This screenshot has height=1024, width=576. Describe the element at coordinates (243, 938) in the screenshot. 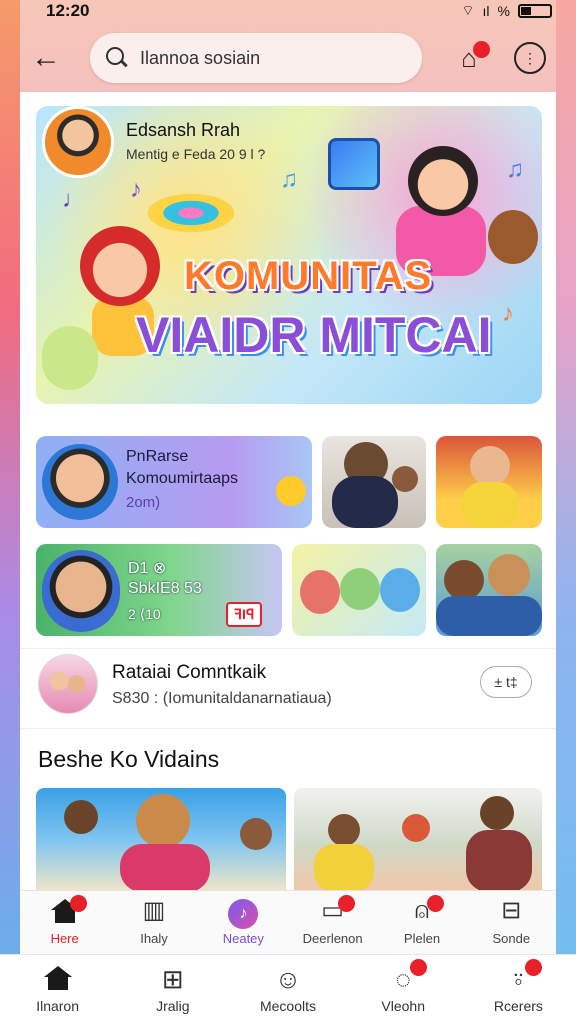

I see `tab-label: Neatey` at that location.